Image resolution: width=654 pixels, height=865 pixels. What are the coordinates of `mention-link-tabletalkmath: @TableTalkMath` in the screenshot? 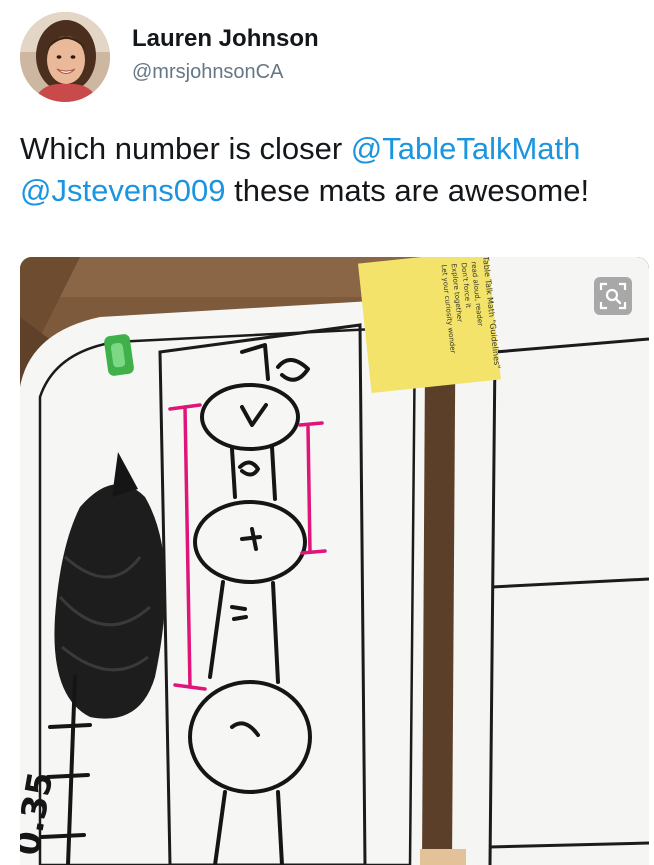 It's located at (466, 148).